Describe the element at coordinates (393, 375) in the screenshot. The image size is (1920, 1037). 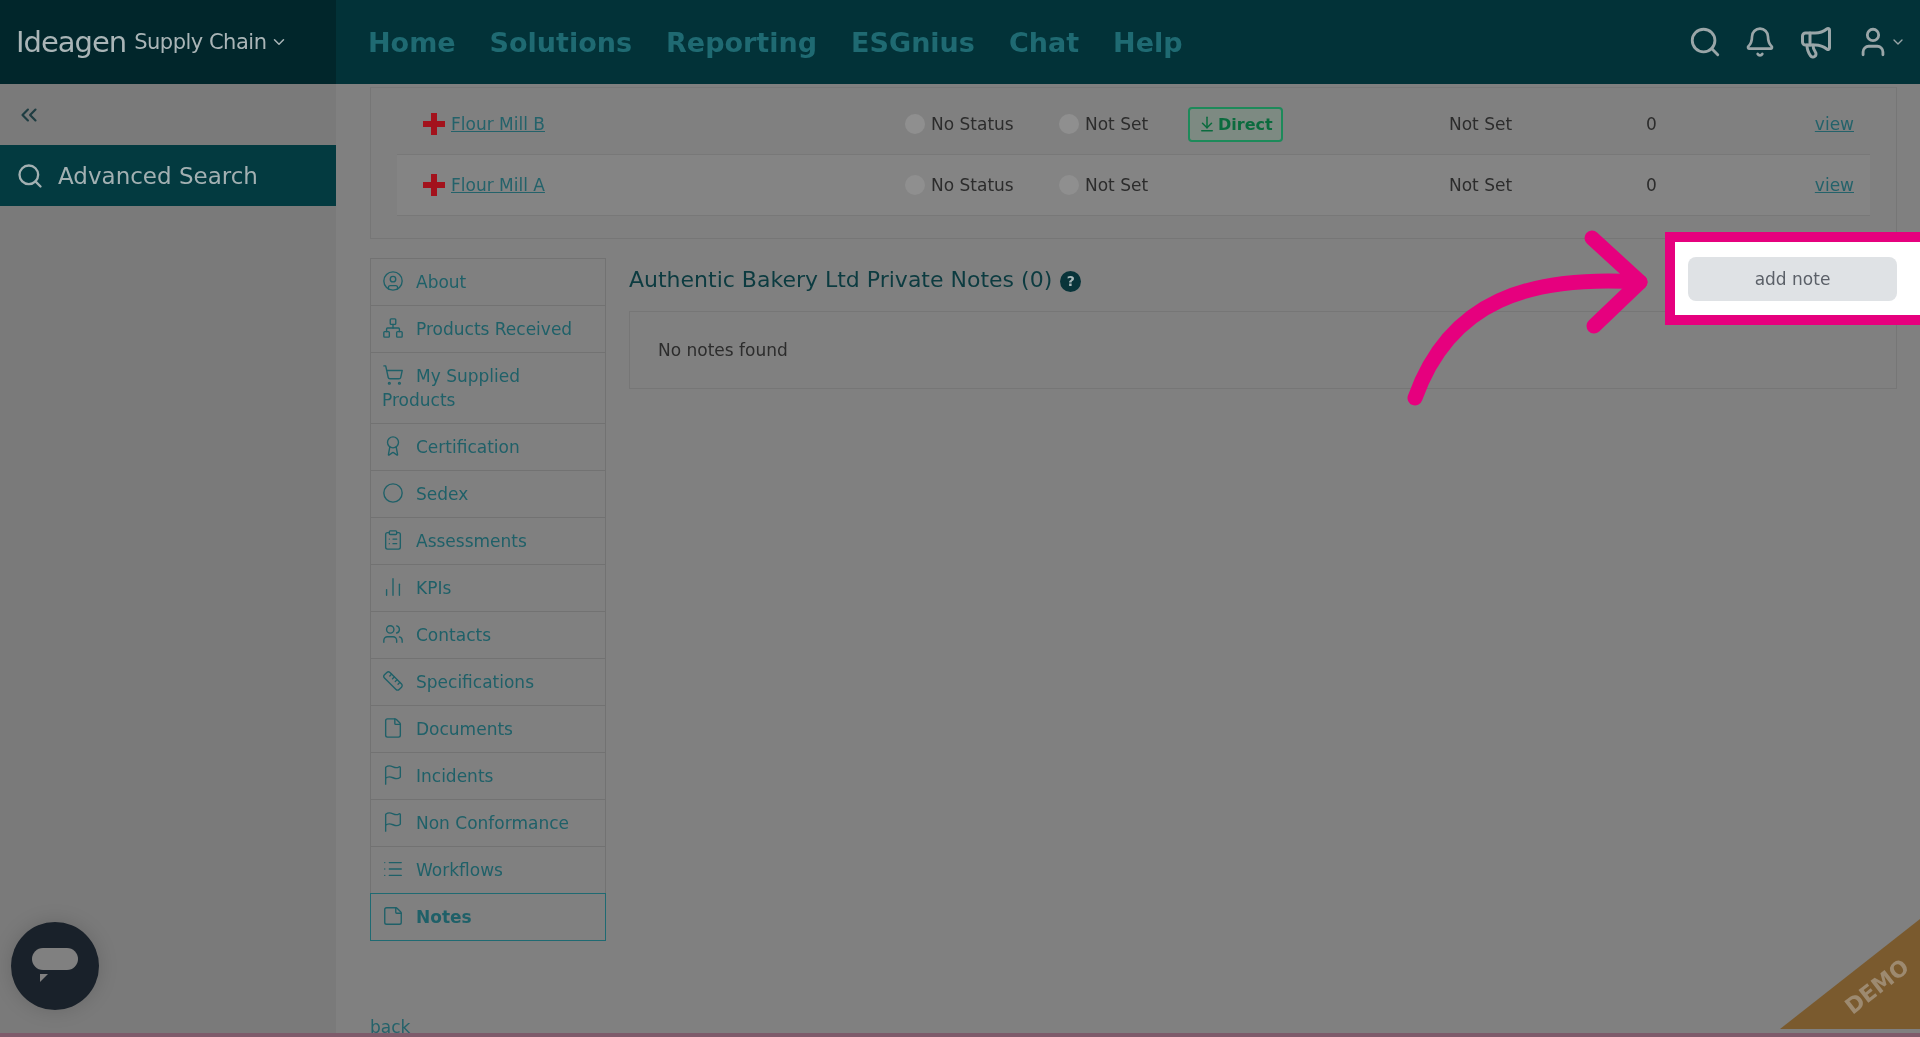
I see `cart-icon` at that location.